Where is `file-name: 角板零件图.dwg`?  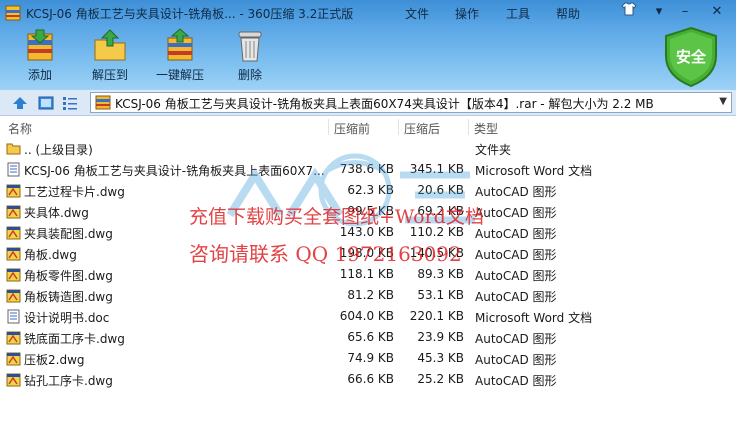
file-name: 角板零件图.dwg is located at coordinates (68, 276).